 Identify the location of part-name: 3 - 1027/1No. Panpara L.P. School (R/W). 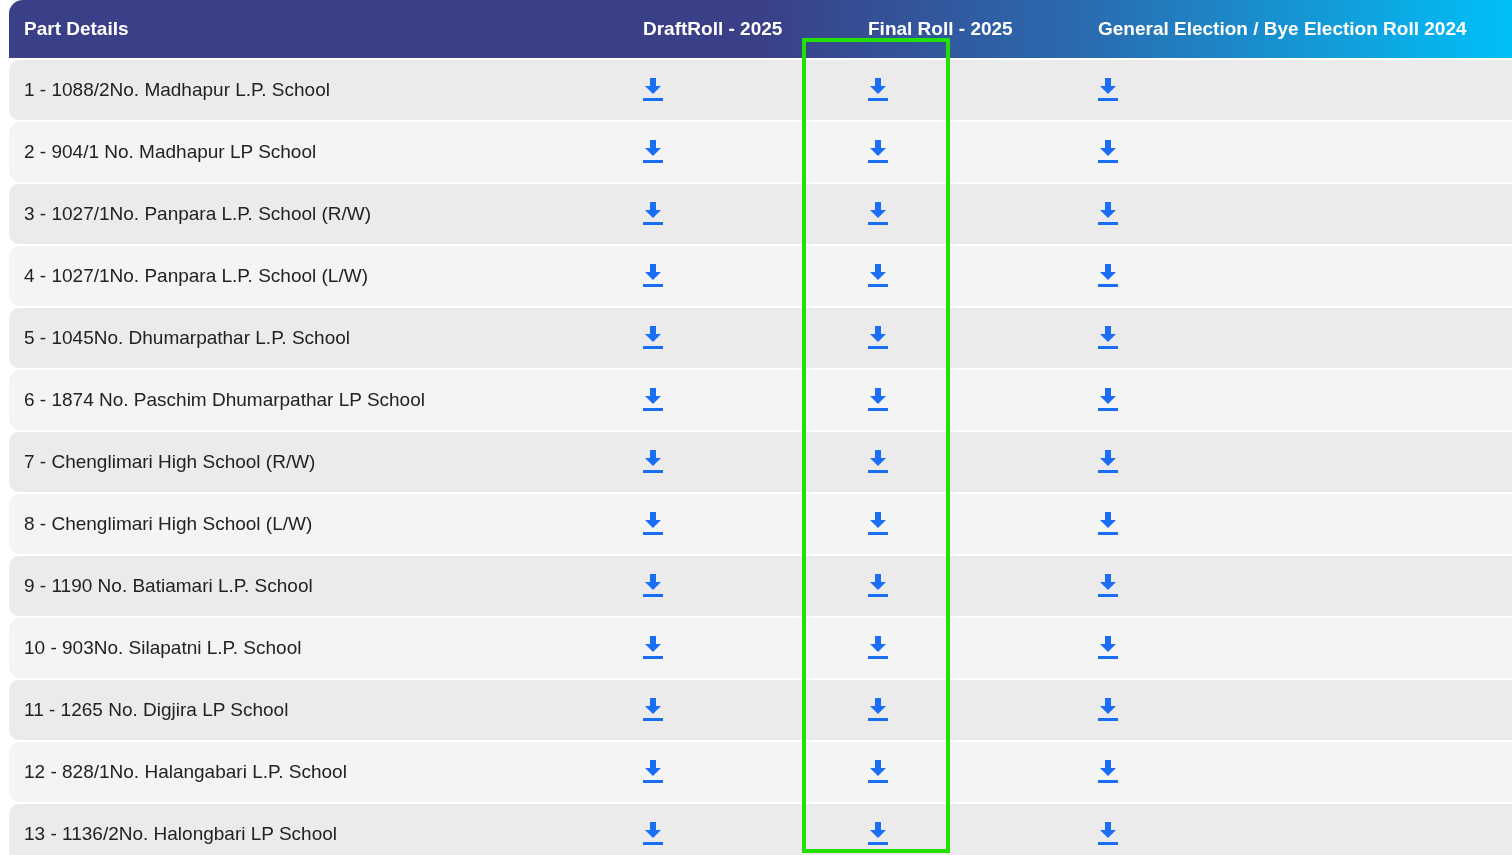
(197, 214).